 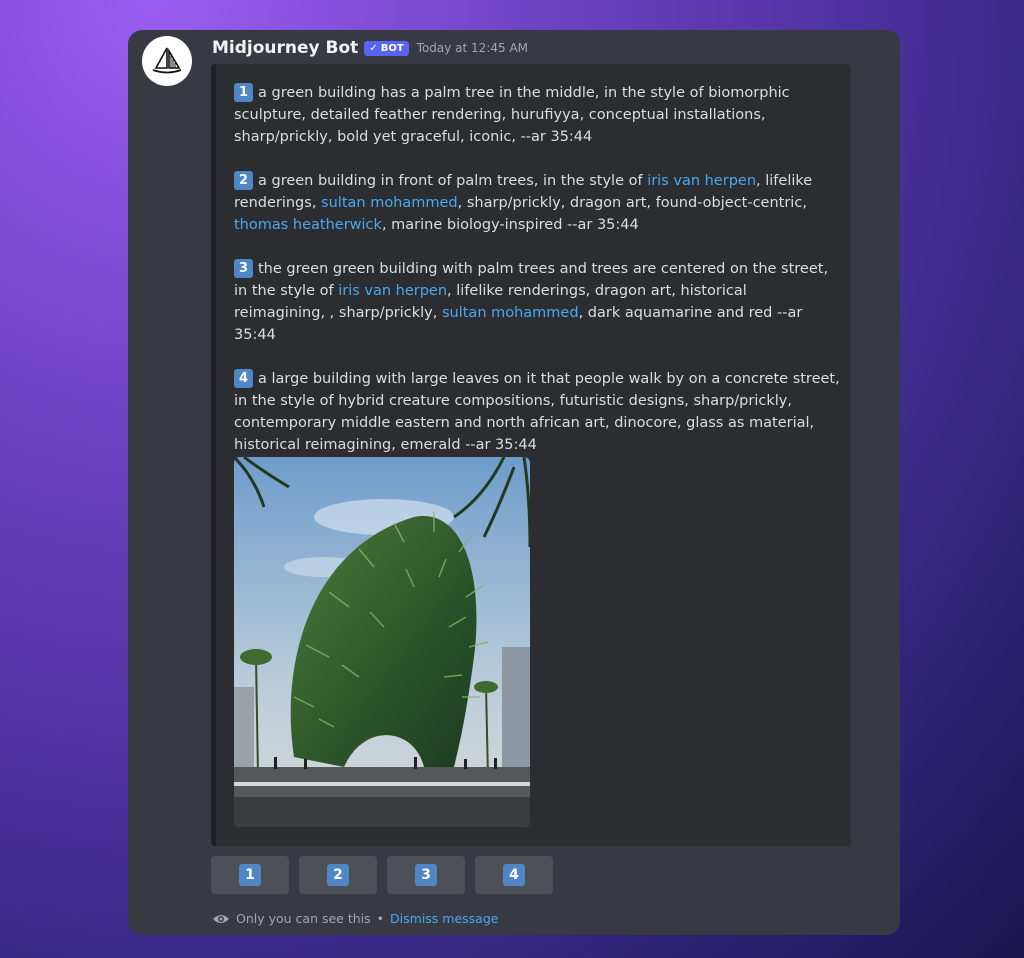 I want to click on select-image-1-button: 1, so click(x=250, y=875).